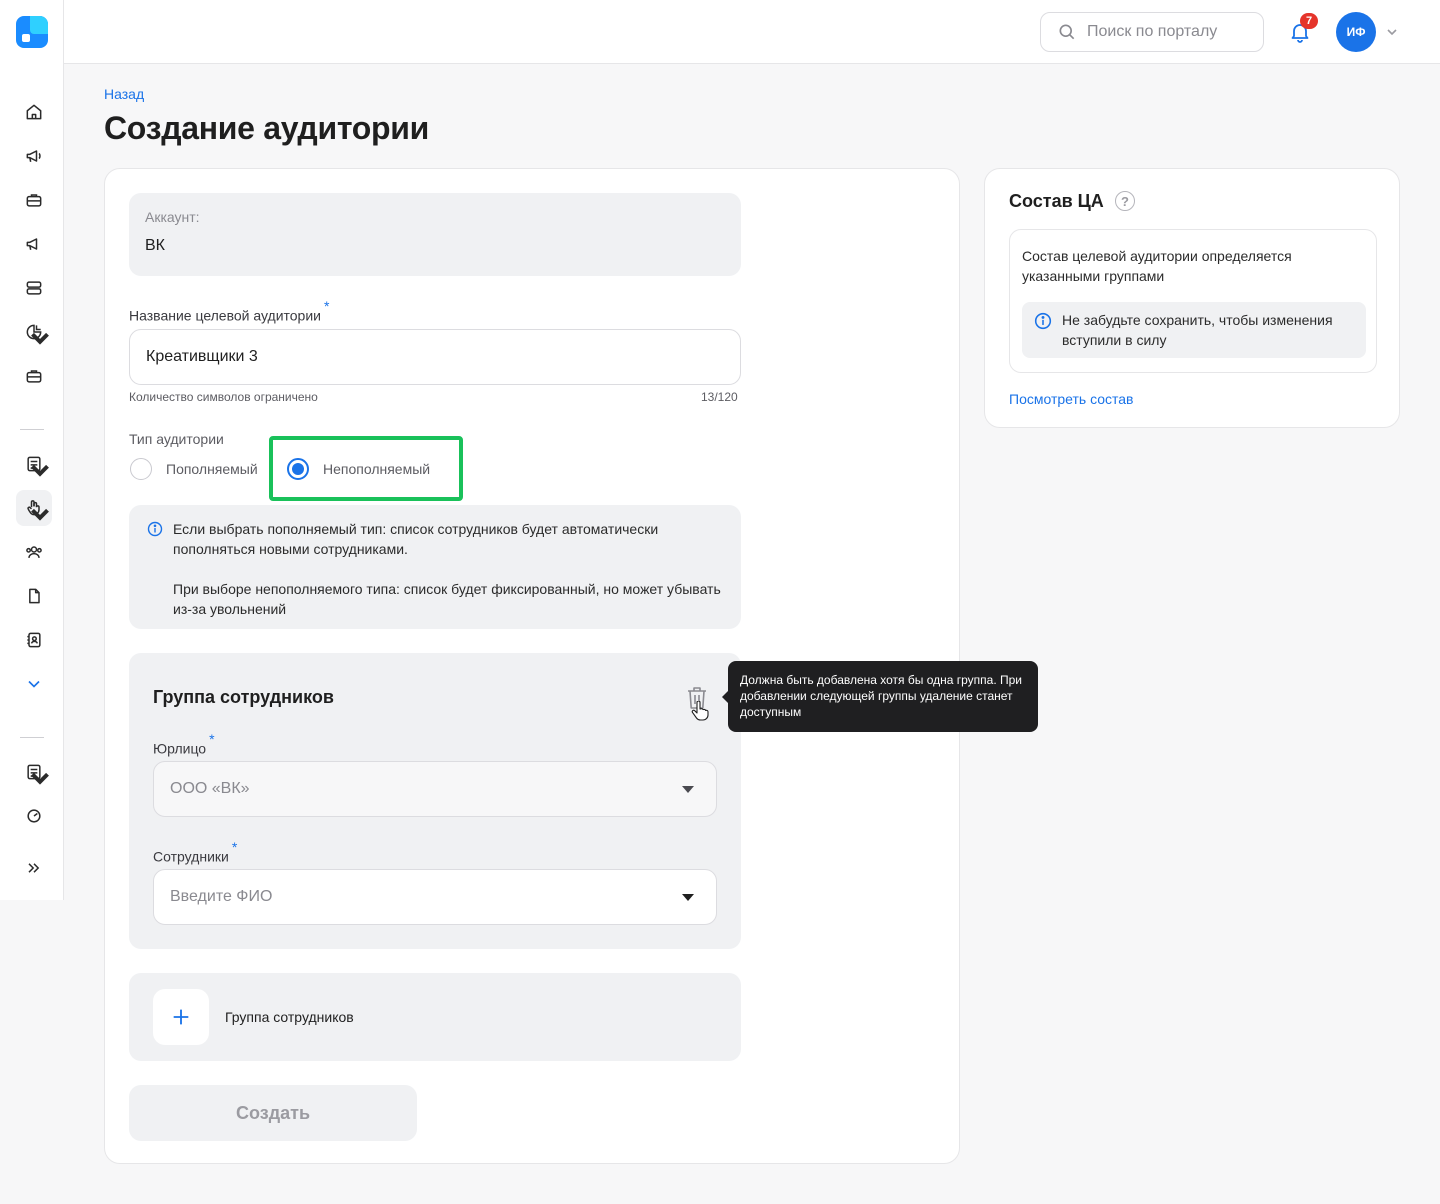 Image resolution: width=1440 pixels, height=1204 pixels. I want to click on radio-label: Пополняемый, so click(212, 469).